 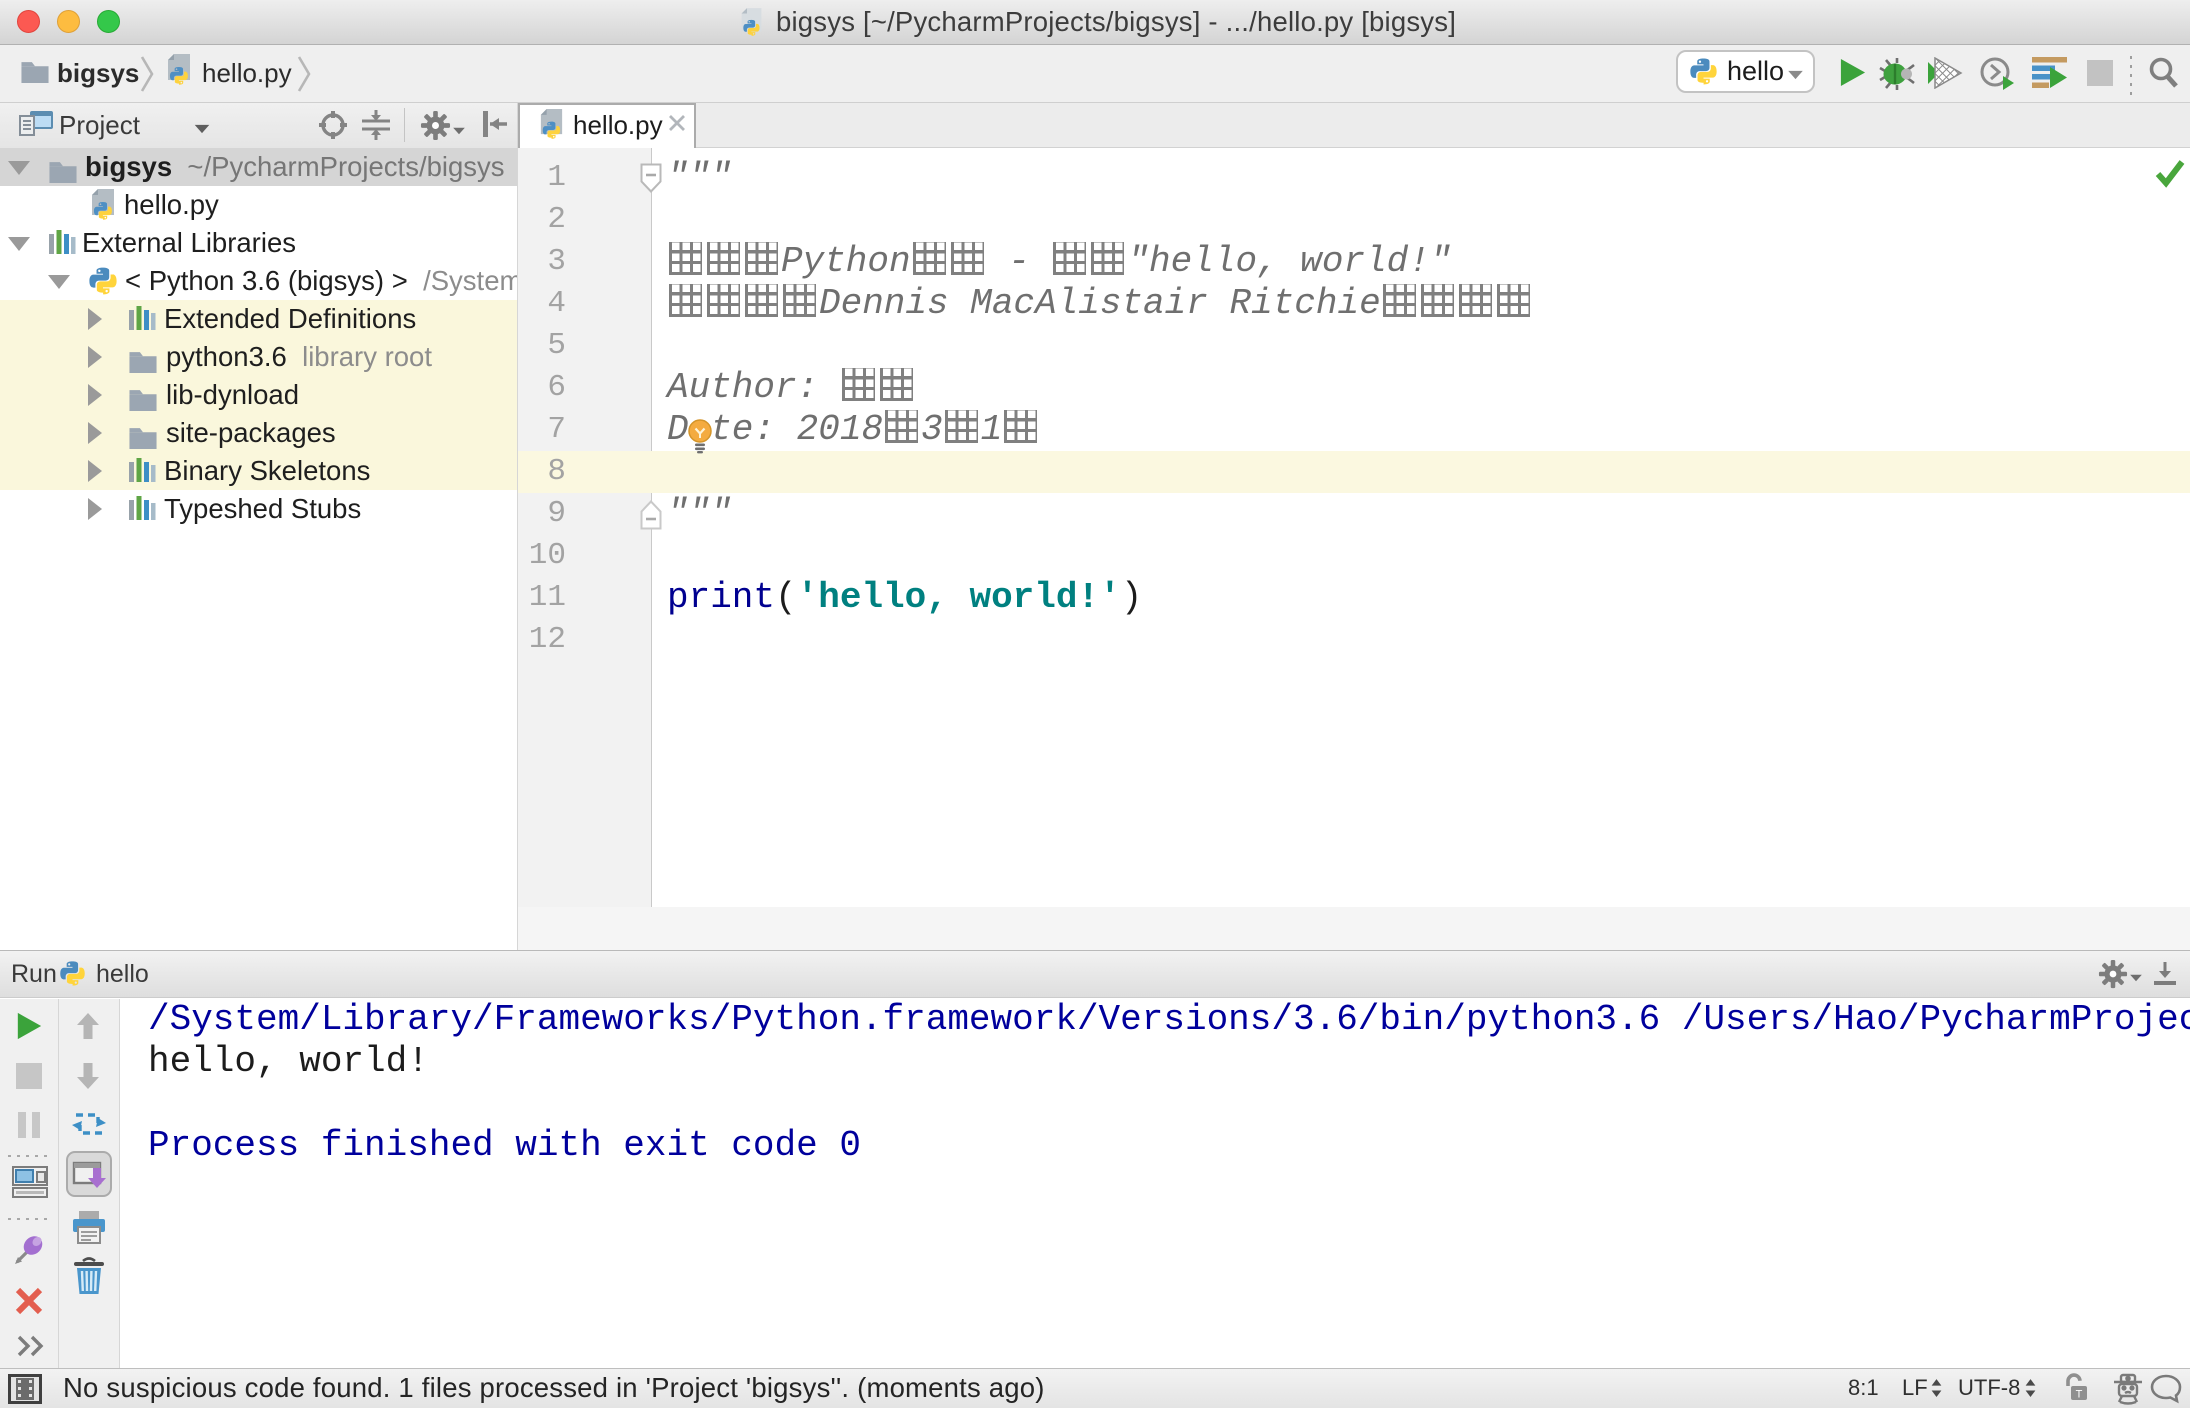 I want to click on svg-text: T, so click(x=2079, y=1395).